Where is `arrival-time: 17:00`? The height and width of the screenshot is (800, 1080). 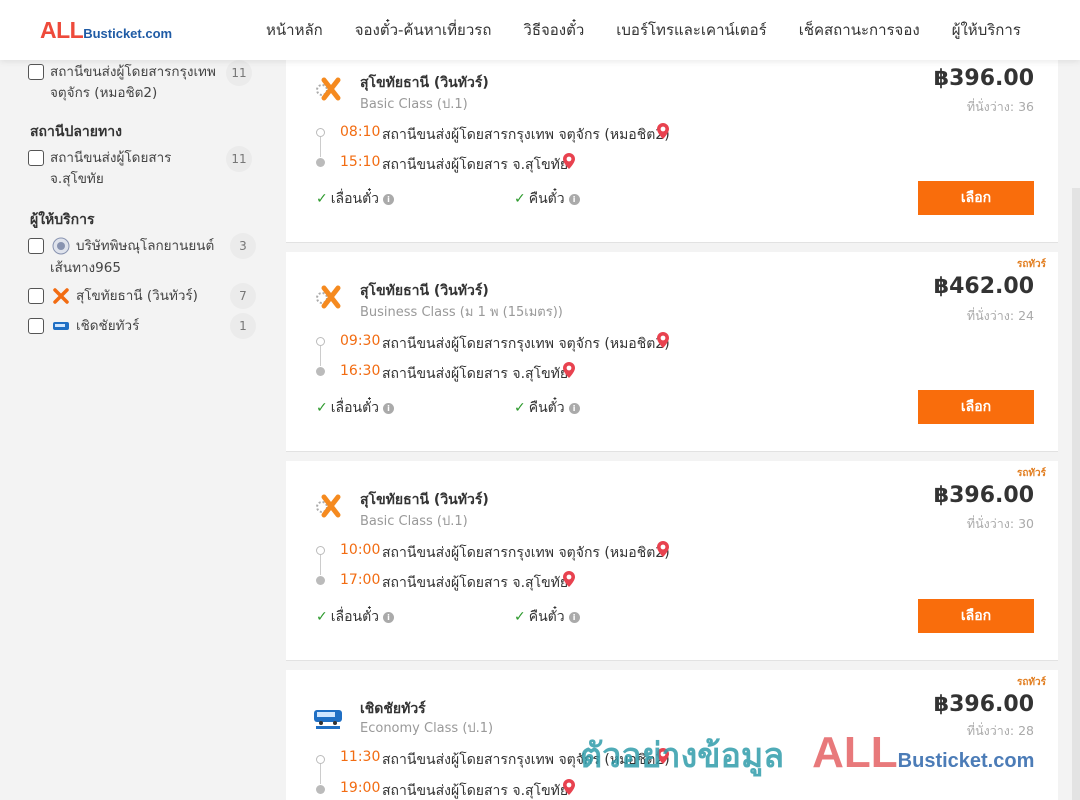 arrival-time: 17:00 is located at coordinates (360, 580).